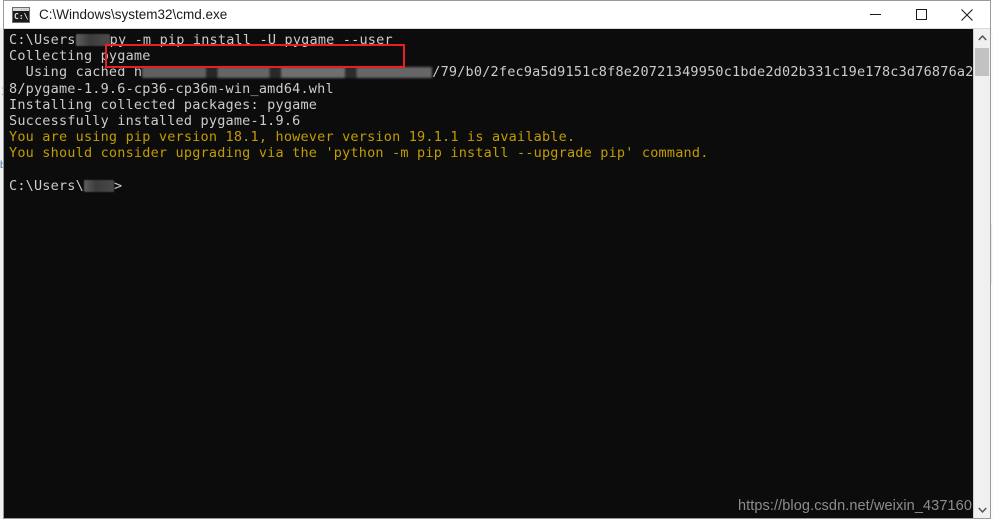 The height and width of the screenshot is (519, 993). I want to click on installing-line: Installing collected packages: pygame, so click(488, 105).